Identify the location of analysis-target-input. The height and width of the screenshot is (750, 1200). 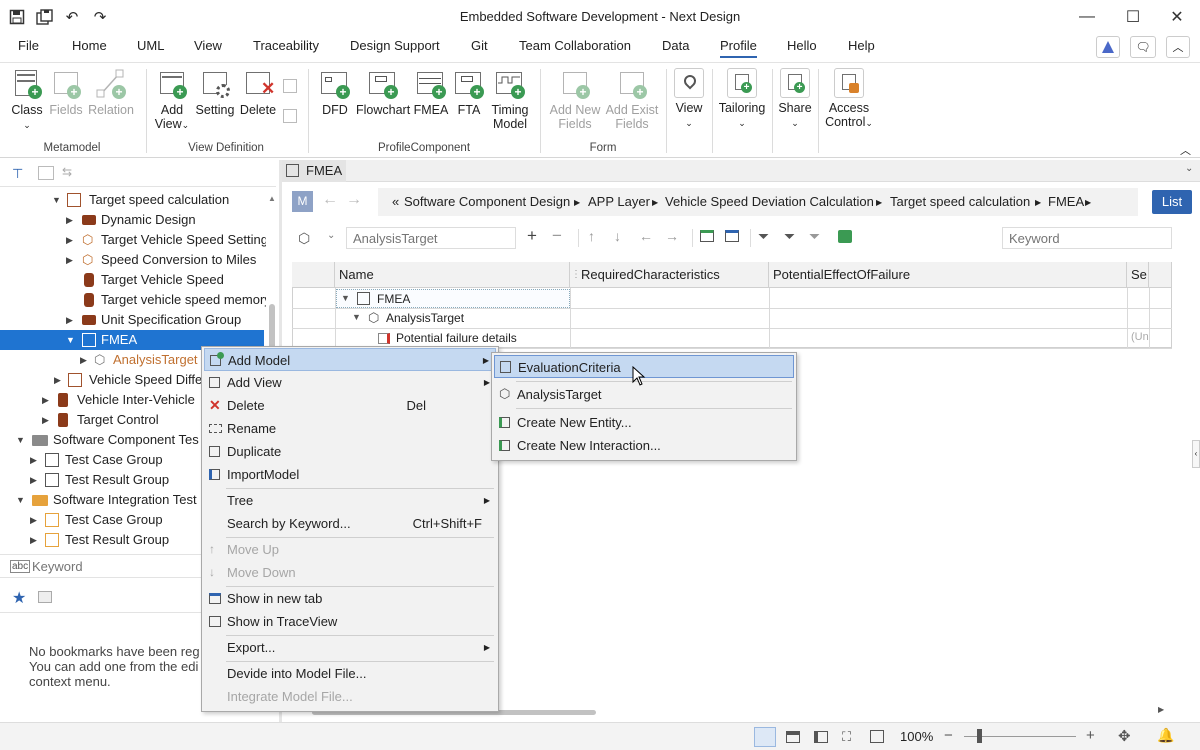
(431, 238).